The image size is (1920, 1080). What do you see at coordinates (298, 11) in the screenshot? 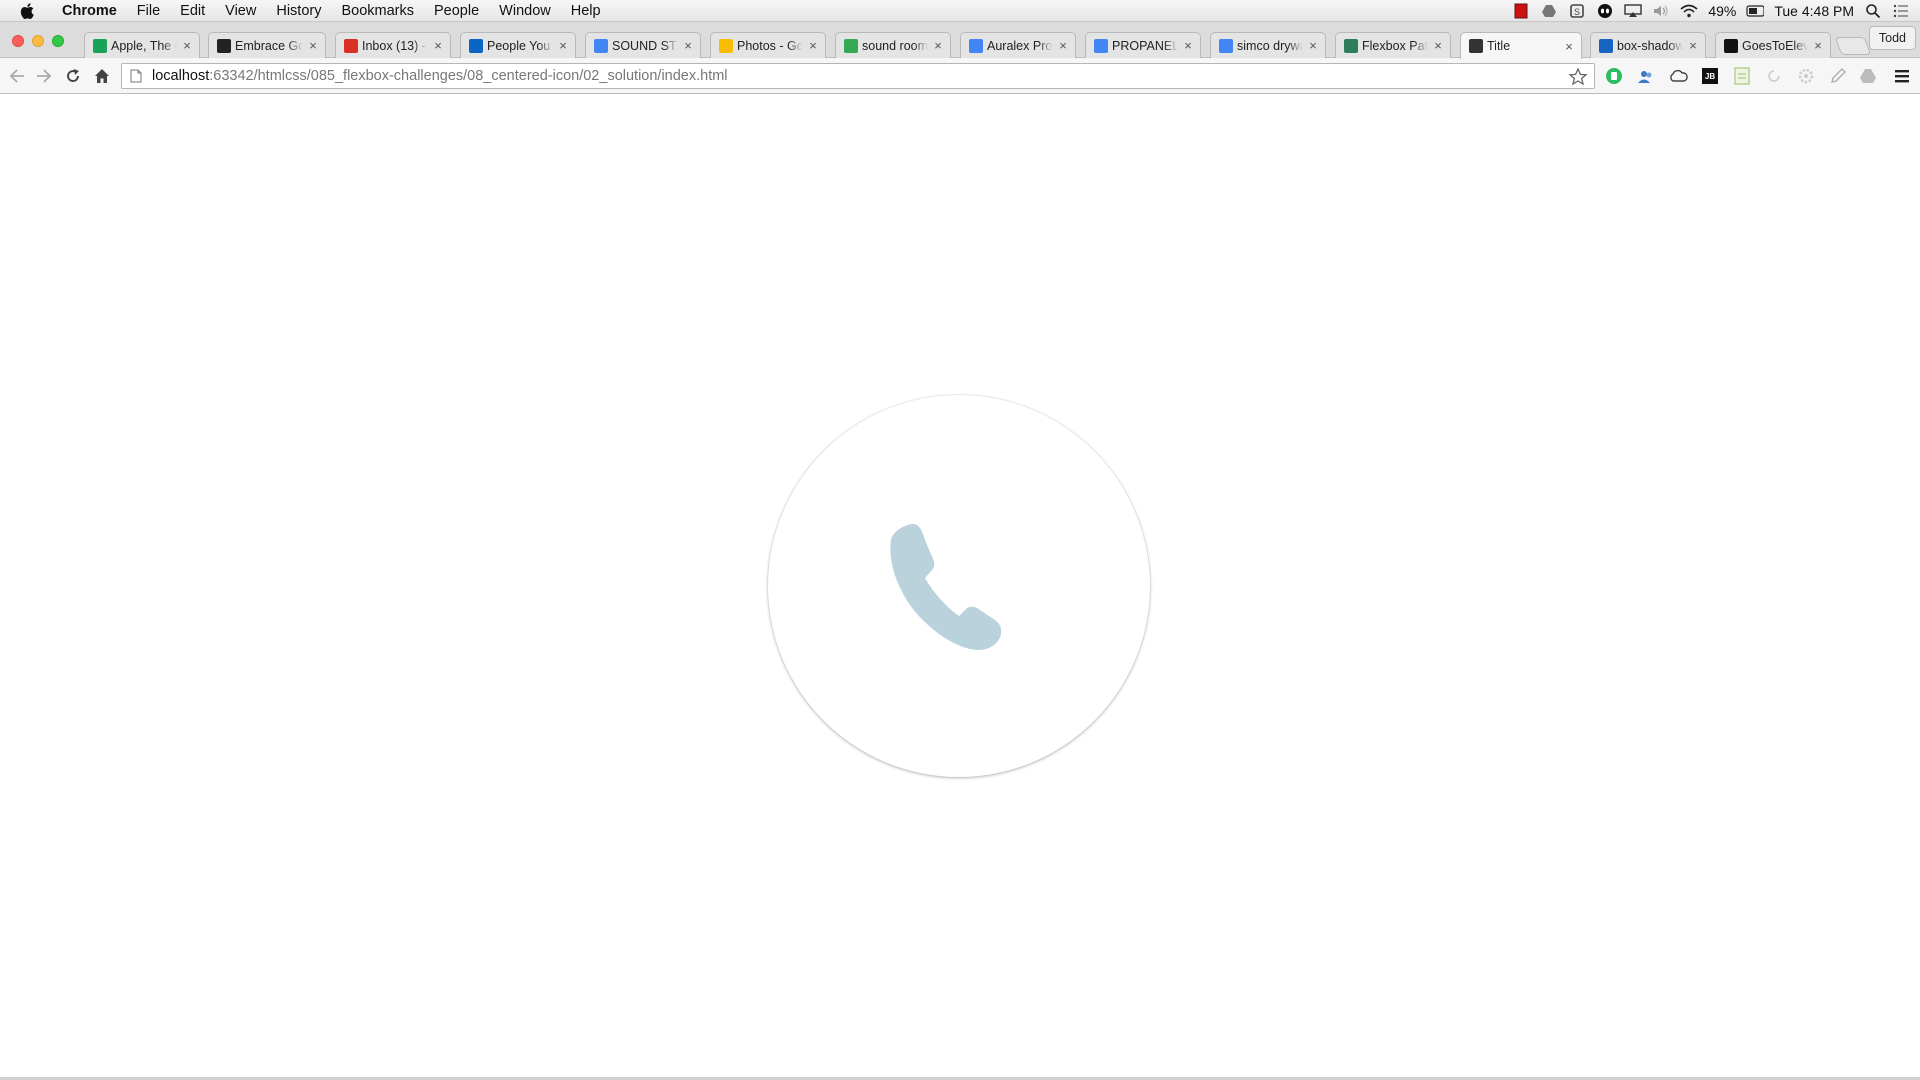
I see `menu-history: History` at bounding box center [298, 11].